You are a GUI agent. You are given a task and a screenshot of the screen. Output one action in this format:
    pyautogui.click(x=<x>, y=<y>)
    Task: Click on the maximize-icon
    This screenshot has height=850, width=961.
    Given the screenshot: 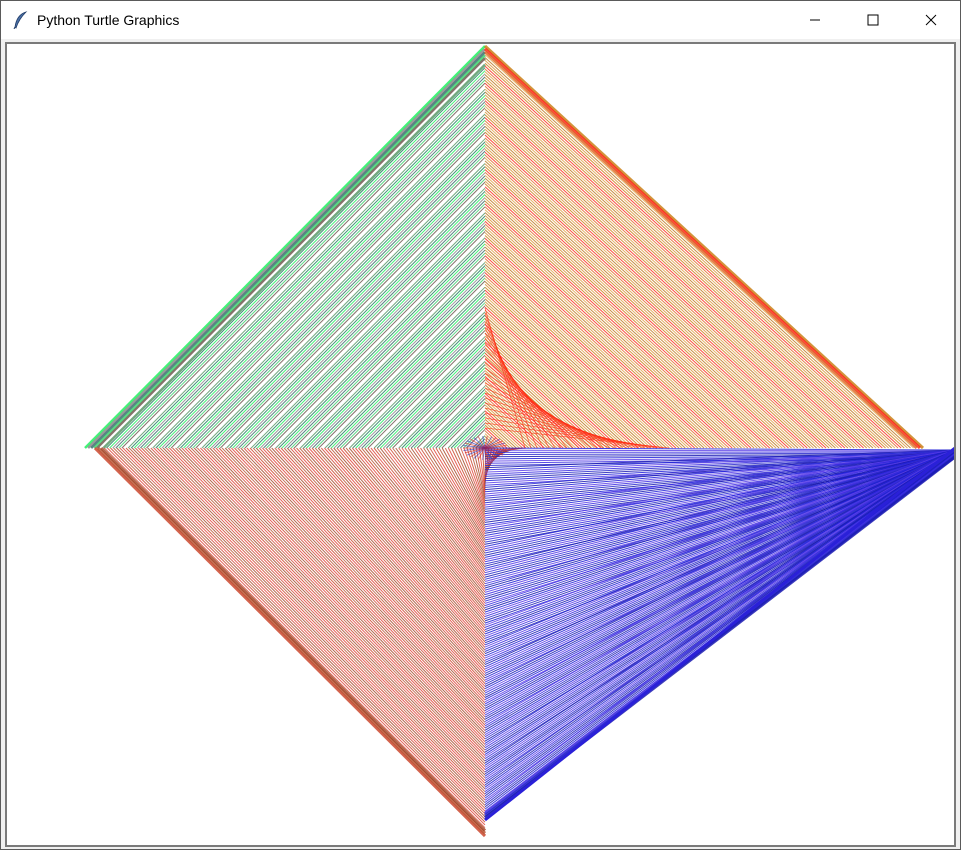 What is the action you would take?
    pyautogui.click(x=873, y=20)
    